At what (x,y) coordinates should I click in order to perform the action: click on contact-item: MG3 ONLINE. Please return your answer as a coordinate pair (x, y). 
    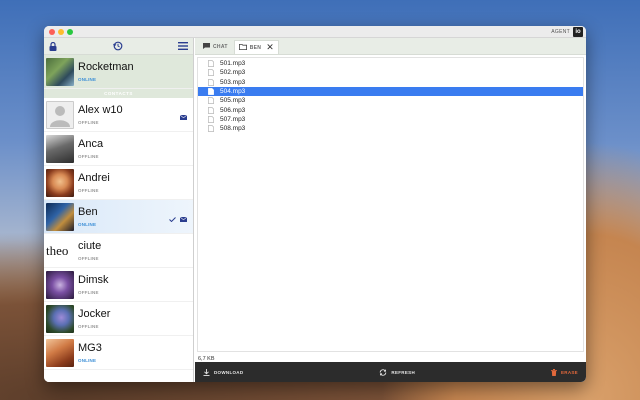
    Looking at the image, I should click on (118, 353).